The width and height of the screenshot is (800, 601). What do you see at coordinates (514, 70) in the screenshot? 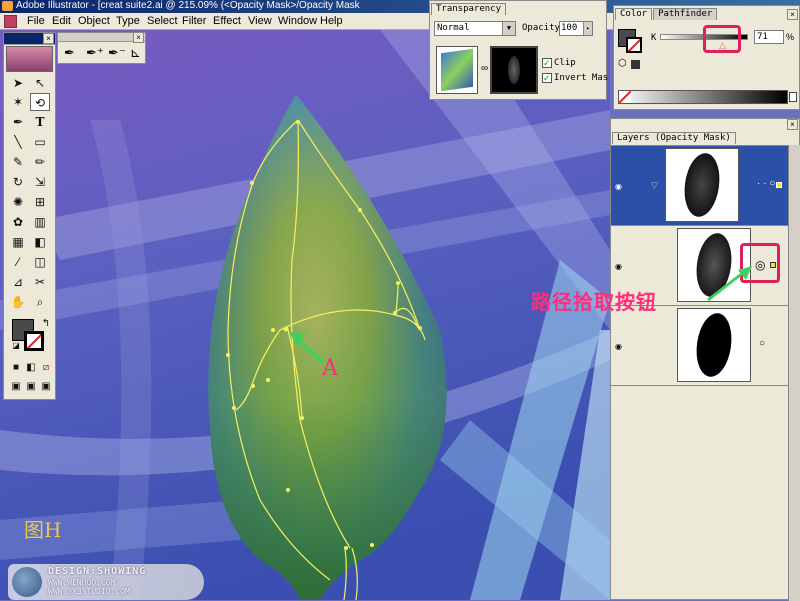
I see `mask-thumbnail` at bounding box center [514, 70].